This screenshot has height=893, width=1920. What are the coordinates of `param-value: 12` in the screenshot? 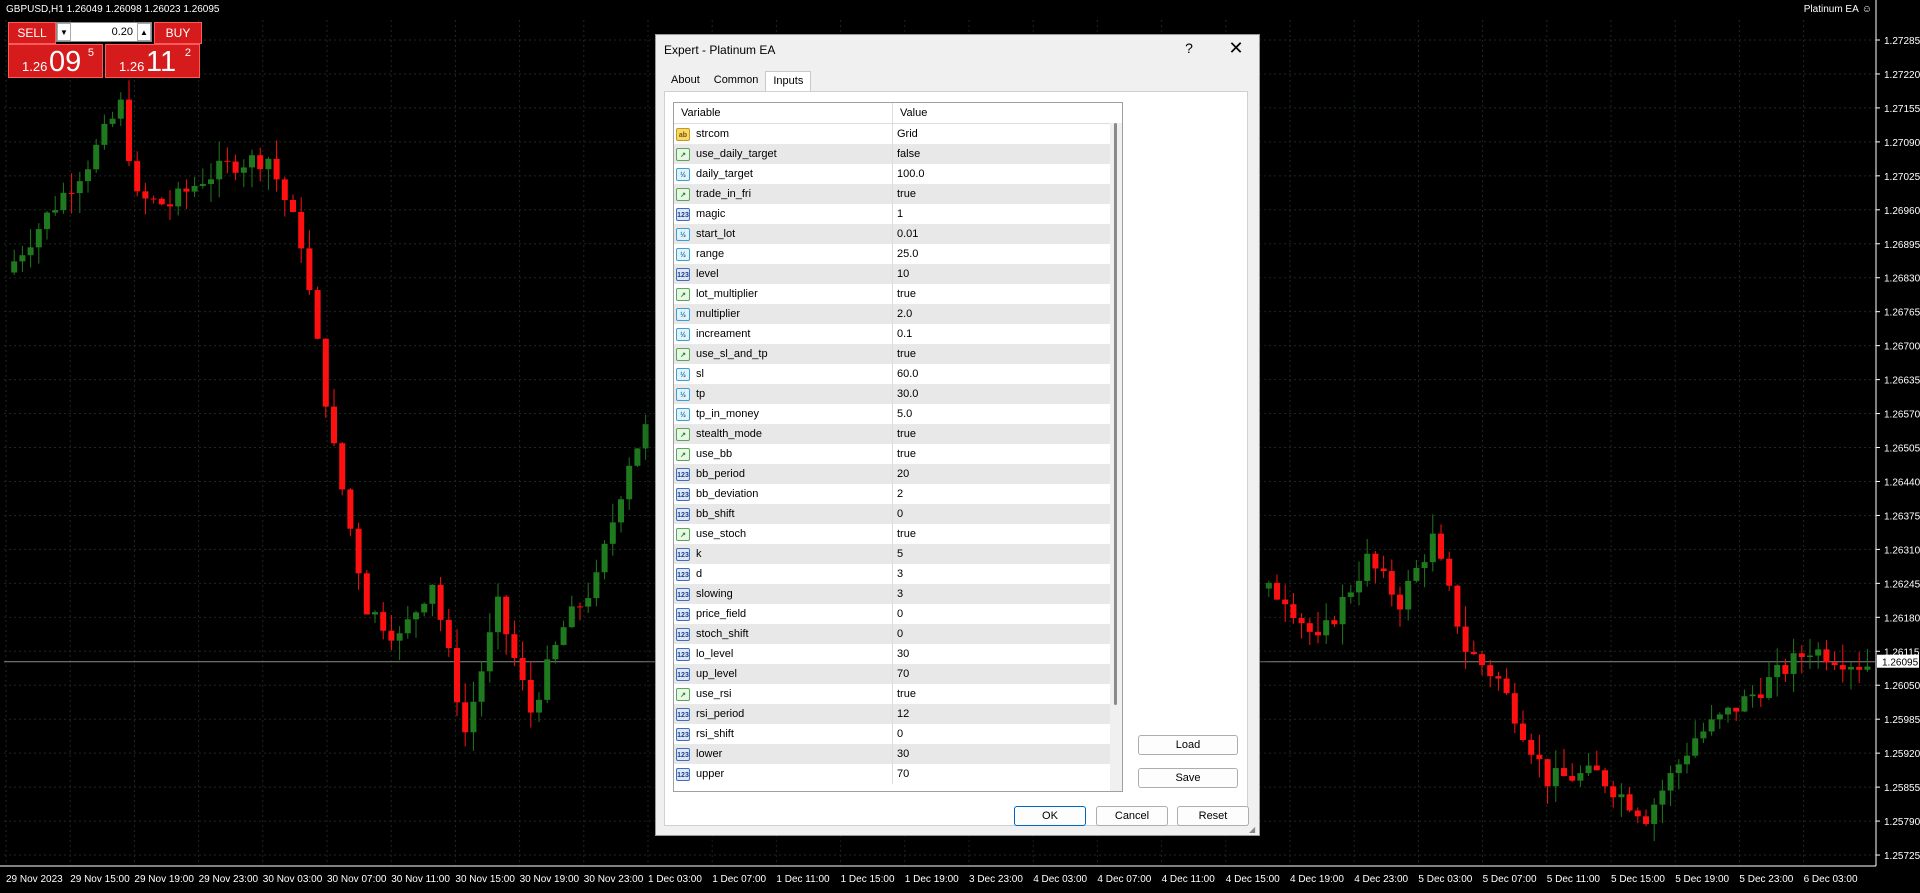 It's located at (903, 714).